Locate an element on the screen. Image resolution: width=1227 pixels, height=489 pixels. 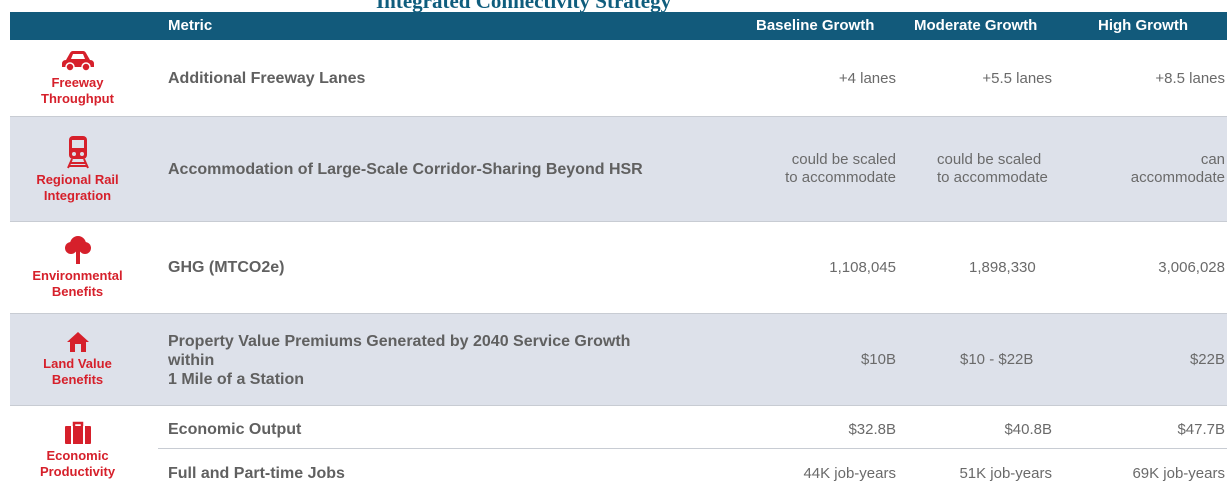
category-label: Freeway is located at coordinates (77, 82).